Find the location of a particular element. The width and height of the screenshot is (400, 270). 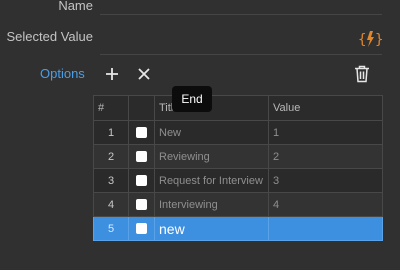

value-column-header: Value is located at coordinates (325, 108).